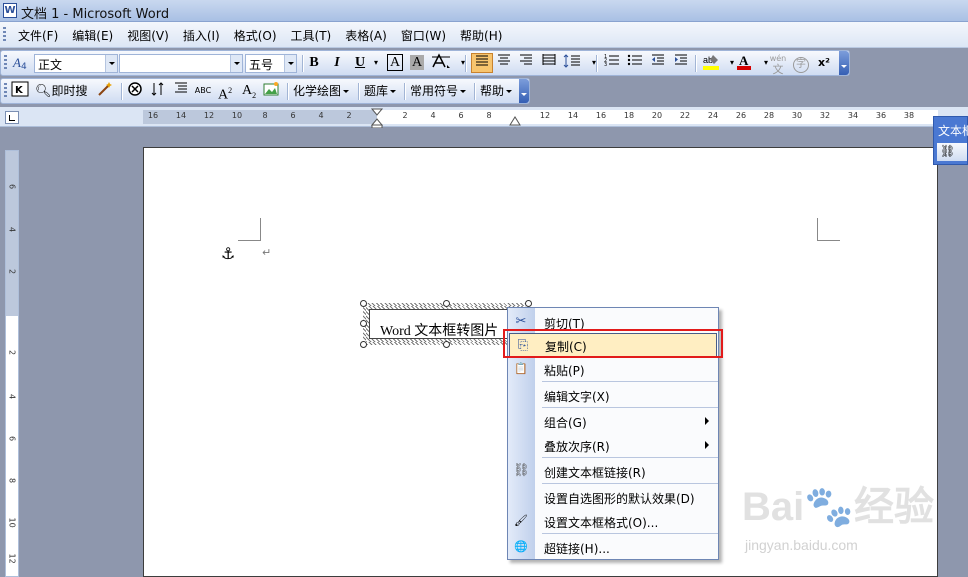  Describe the element at coordinates (249, 91) in the screenshot. I see `subscript-a-icon: A2` at that location.